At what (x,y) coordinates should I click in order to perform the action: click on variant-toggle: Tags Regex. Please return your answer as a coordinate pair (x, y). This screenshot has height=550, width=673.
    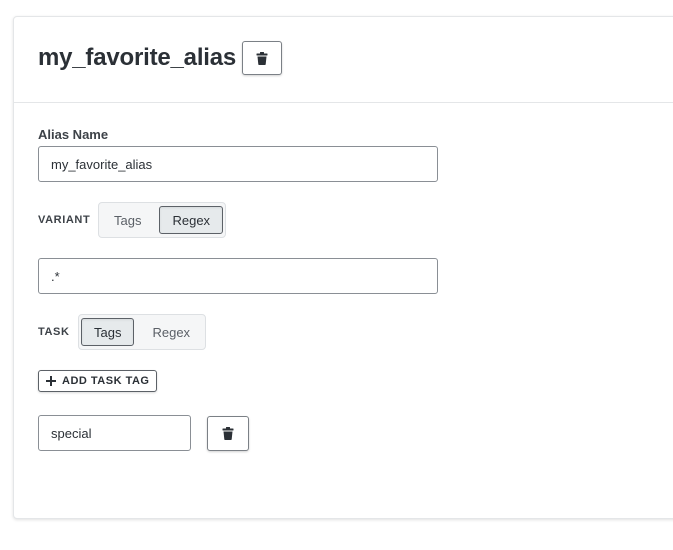
    Looking at the image, I should click on (162, 220).